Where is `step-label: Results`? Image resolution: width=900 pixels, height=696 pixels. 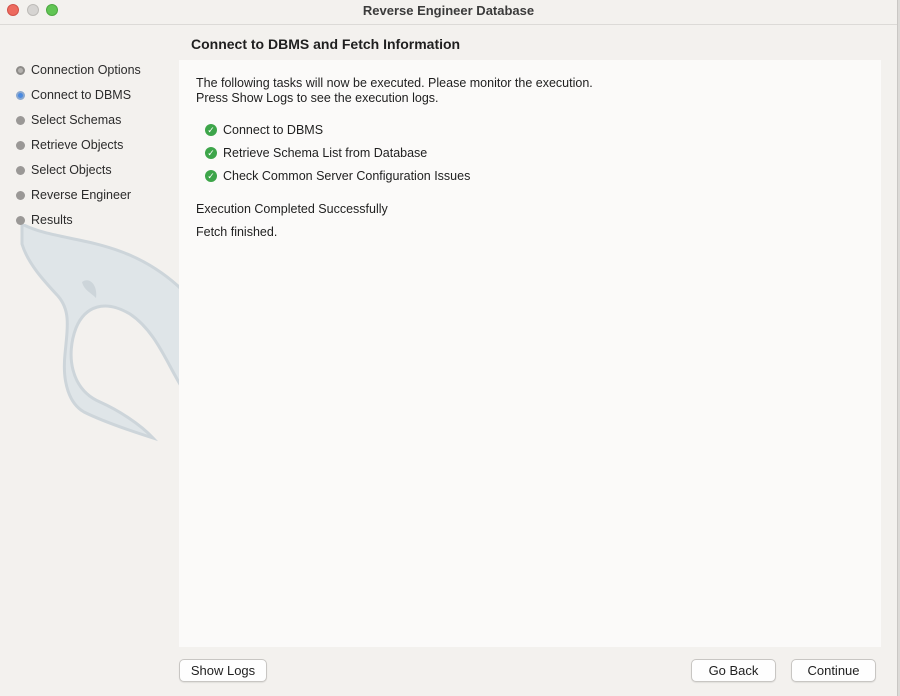
step-label: Results is located at coordinates (52, 220).